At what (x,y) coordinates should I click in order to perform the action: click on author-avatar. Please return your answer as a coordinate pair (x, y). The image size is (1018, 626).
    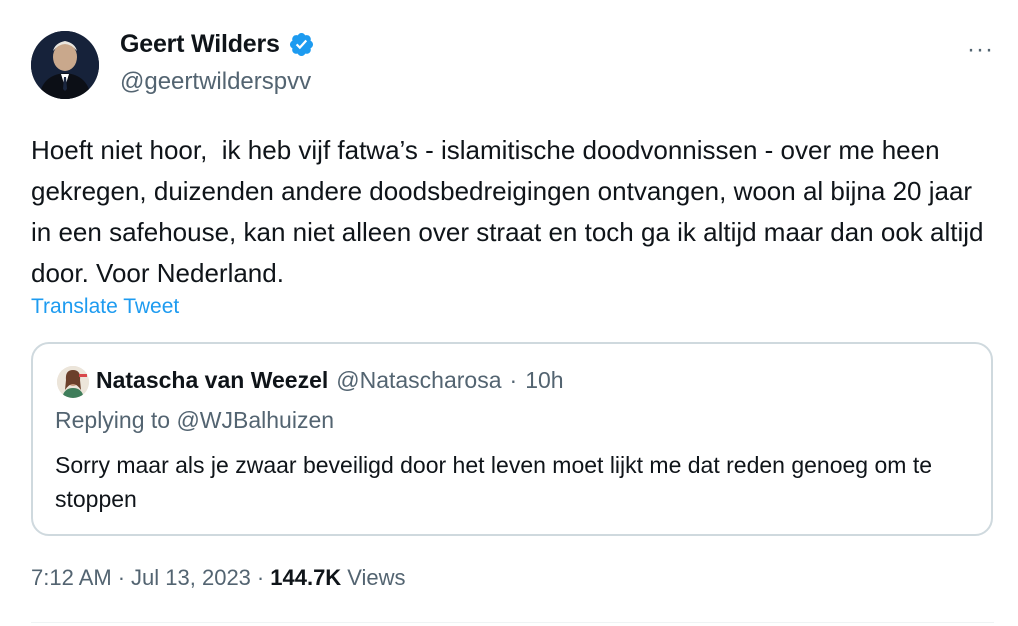
    Looking at the image, I should click on (65, 65).